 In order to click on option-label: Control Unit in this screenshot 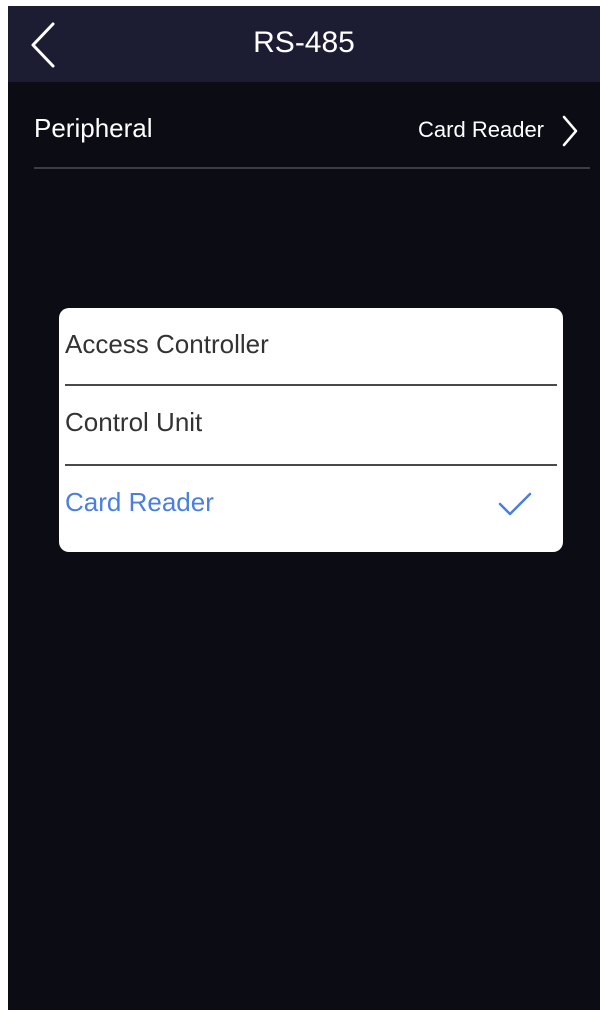, I will do `click(134, 422)`.